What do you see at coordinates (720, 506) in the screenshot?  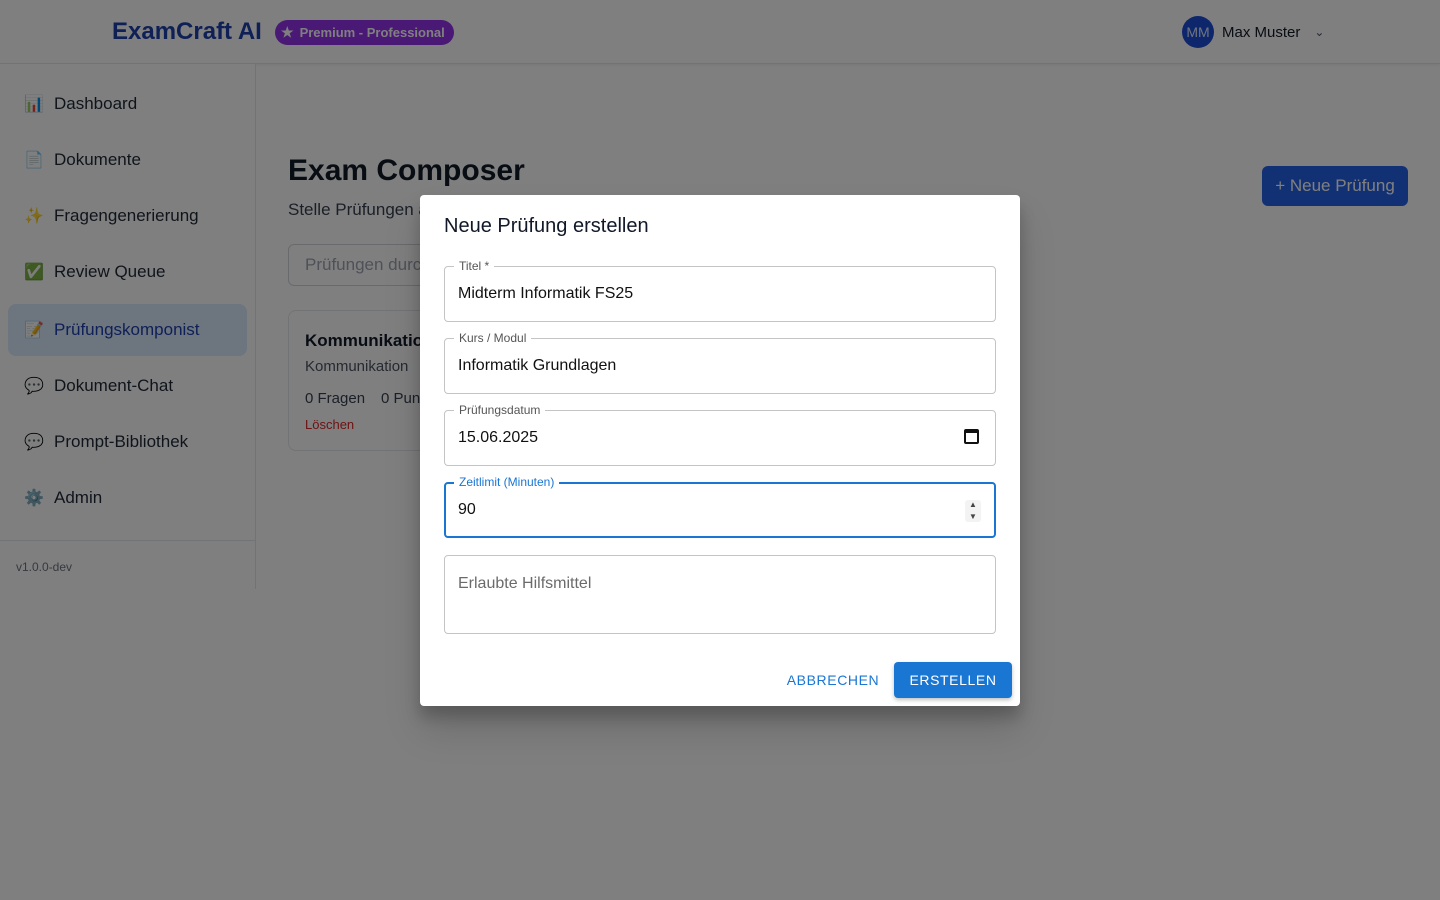 I see `time-limit-field: Zeitlimit (Minuten) 90 ▲ ▼` at bounding box center [720, 506].